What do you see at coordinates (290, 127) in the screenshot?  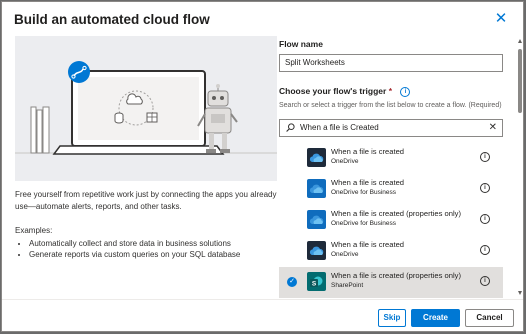 I see `search-icon` at bounding box center [290, 127].